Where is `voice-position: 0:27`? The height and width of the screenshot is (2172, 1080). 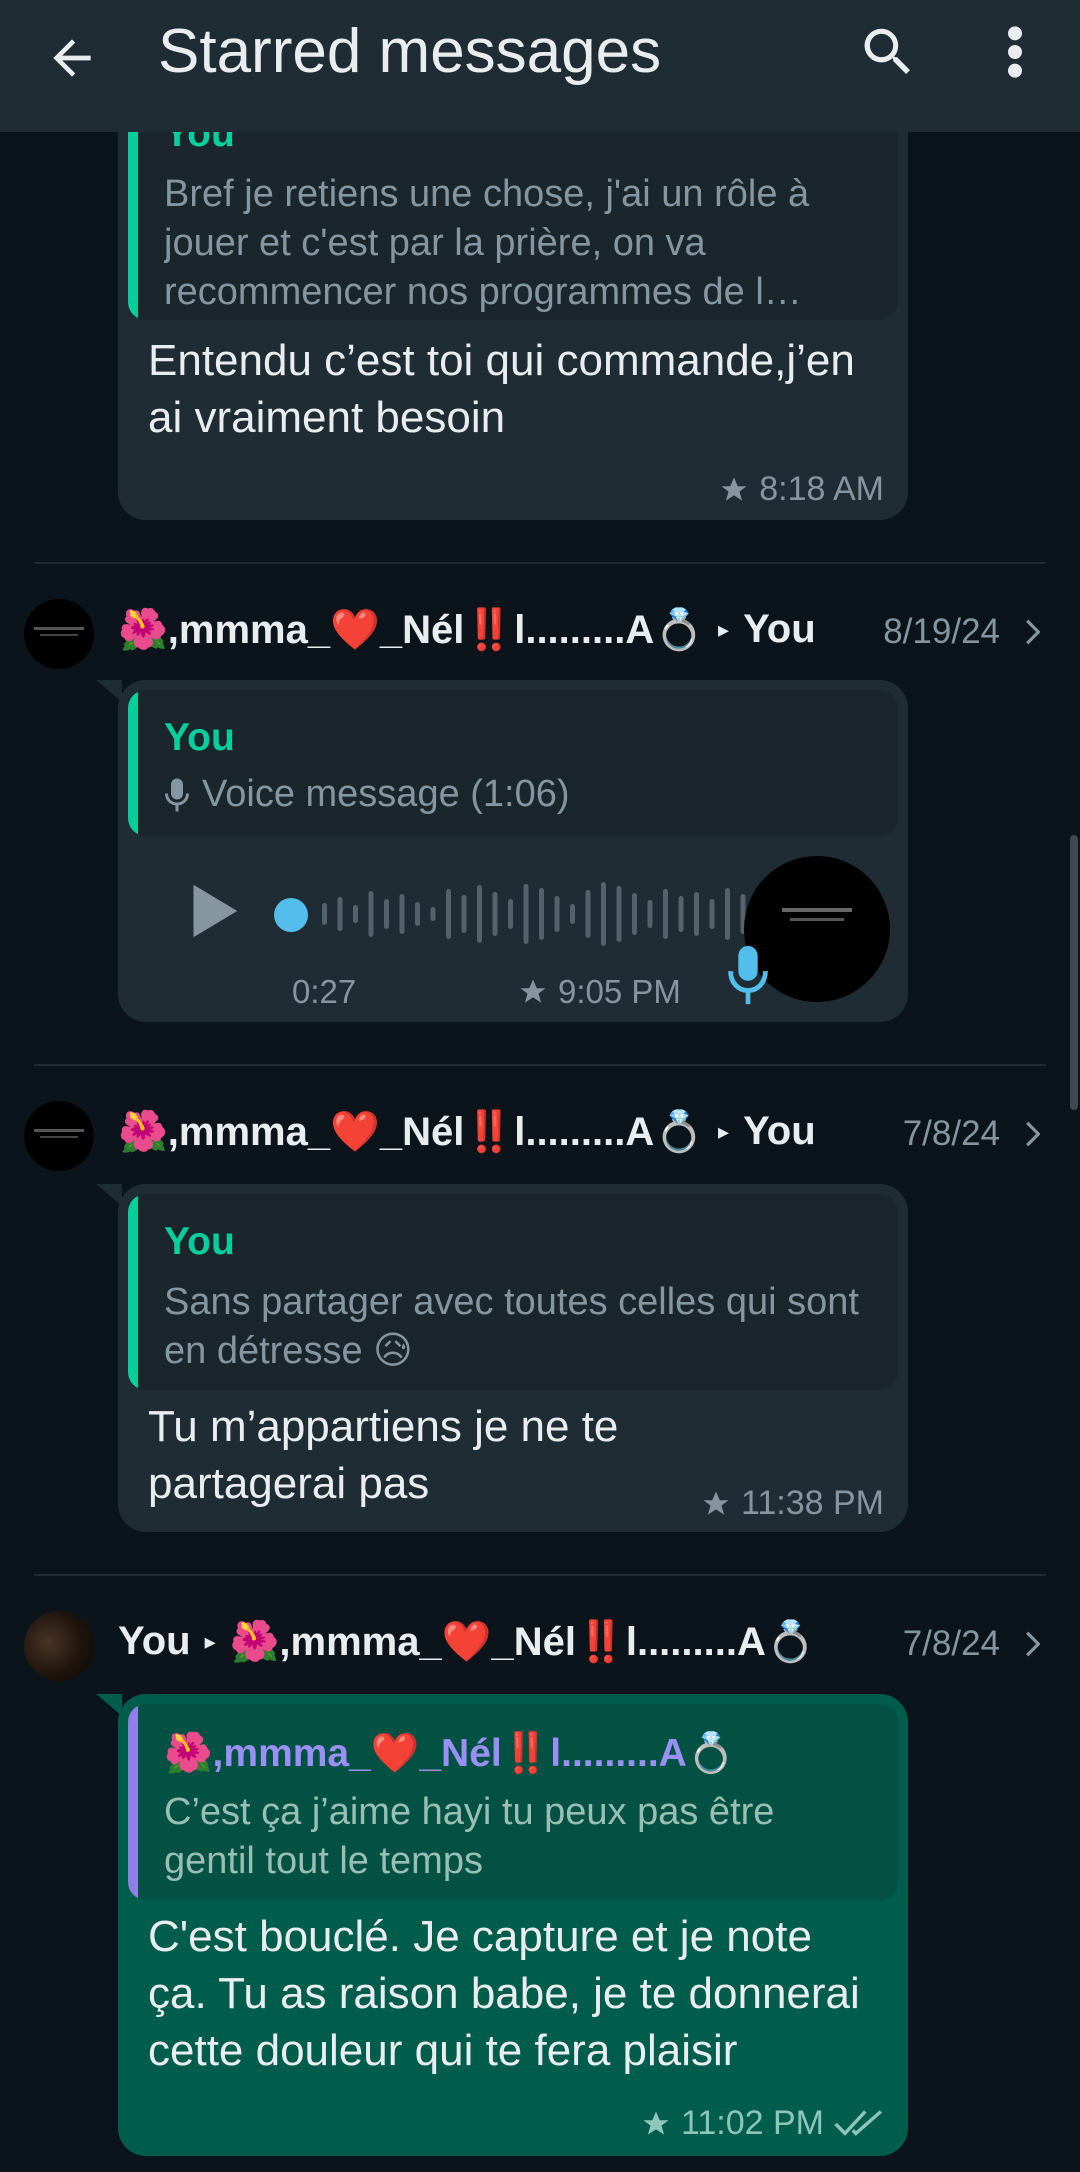
voice-position: 0:27 is located at coordinates (324, 991).